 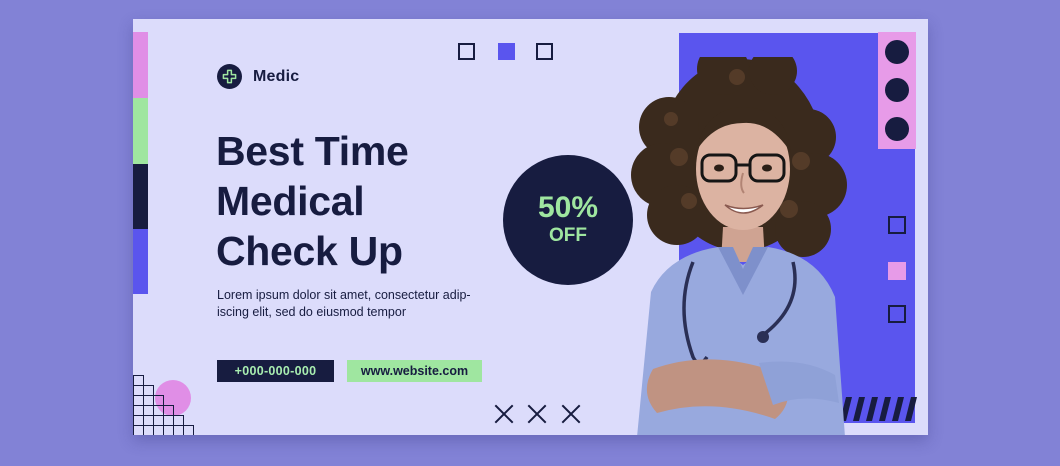 What do you see at coordinates (275, 371) in the screenshot?
I see `phone-number: +000-000-000` at bounding box center [275, 371].